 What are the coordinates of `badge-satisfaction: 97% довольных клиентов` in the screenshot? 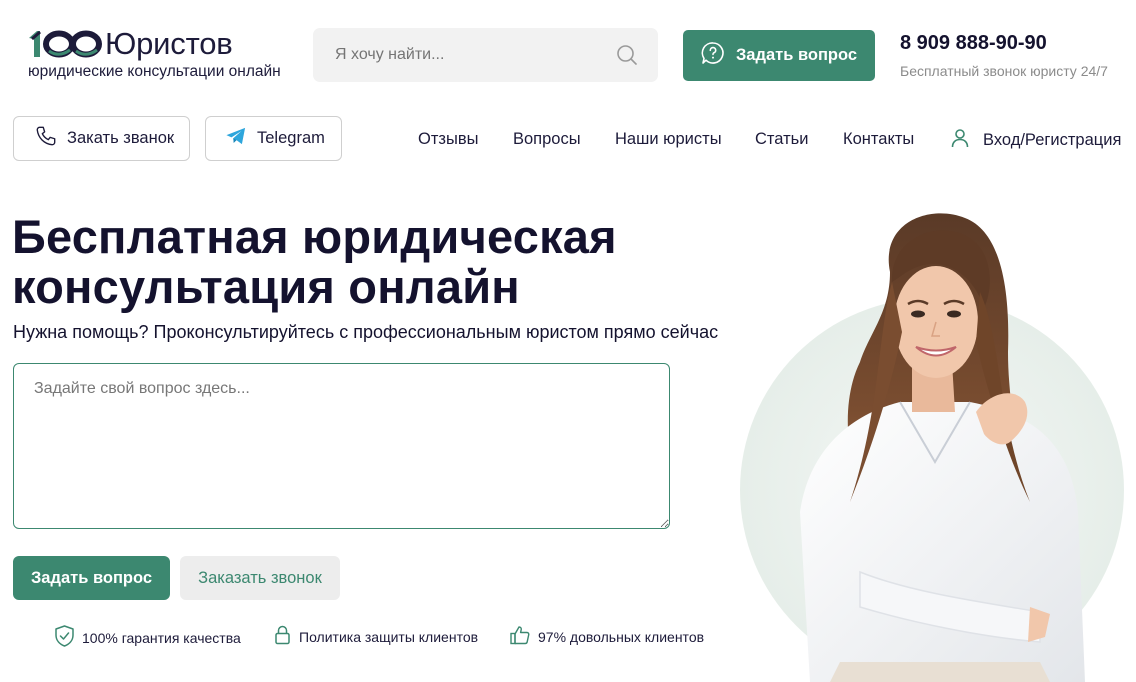 It's located at (607, 636).